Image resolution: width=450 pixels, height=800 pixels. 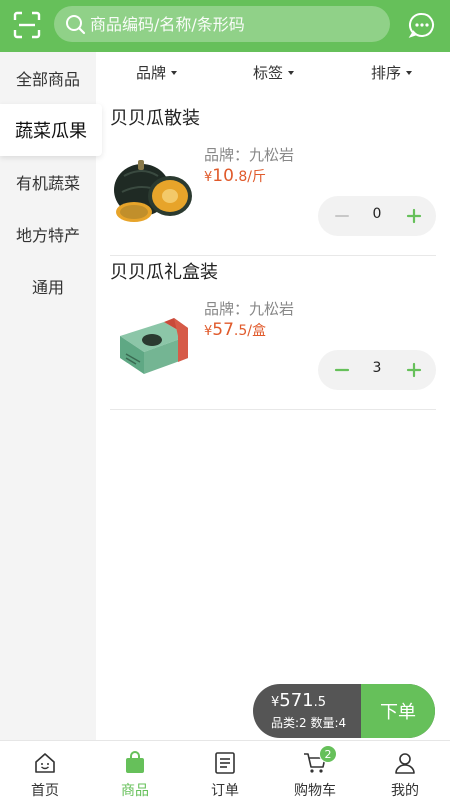 I want to click on tab-products: 商品, so click(x=135, y=770).